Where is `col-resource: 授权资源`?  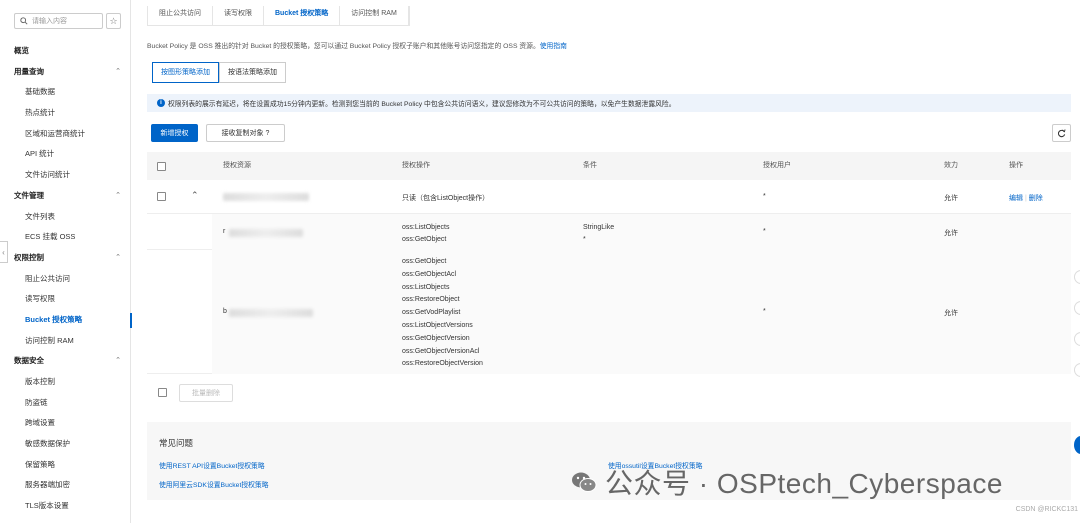 col-resource: 授权资源 is located at coordinates (237, 165).